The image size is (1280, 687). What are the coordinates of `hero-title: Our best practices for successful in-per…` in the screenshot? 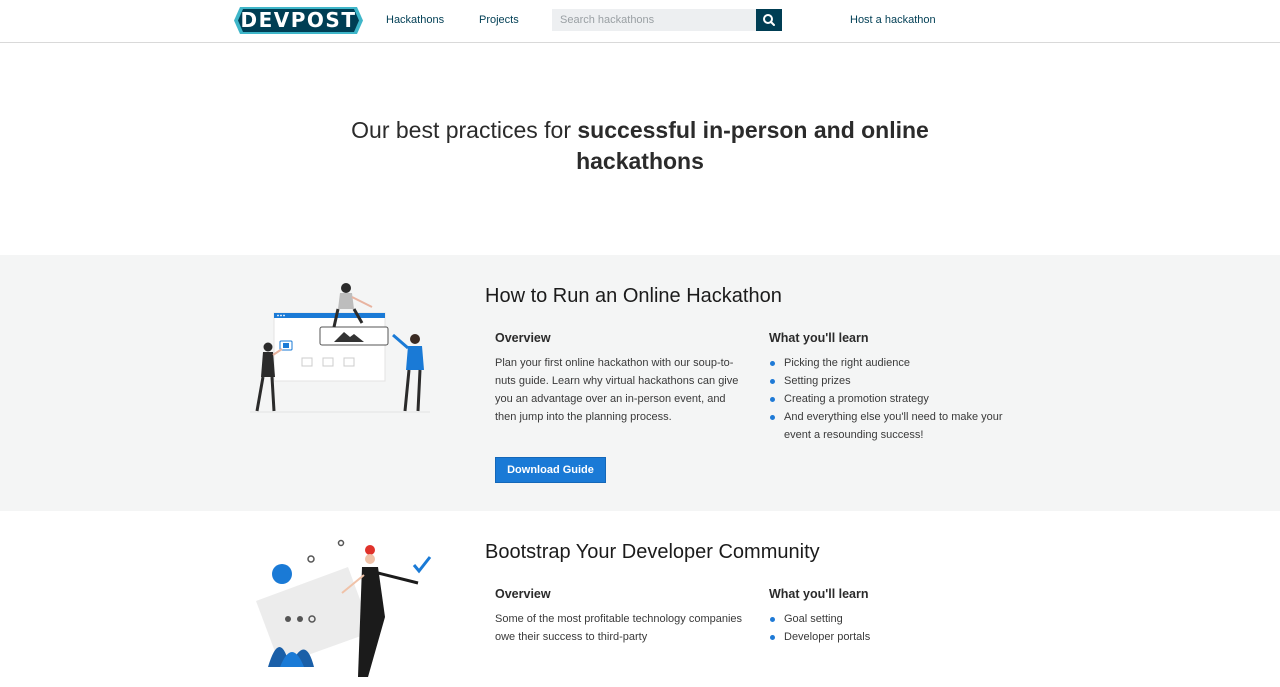 It's located at (640, 146).